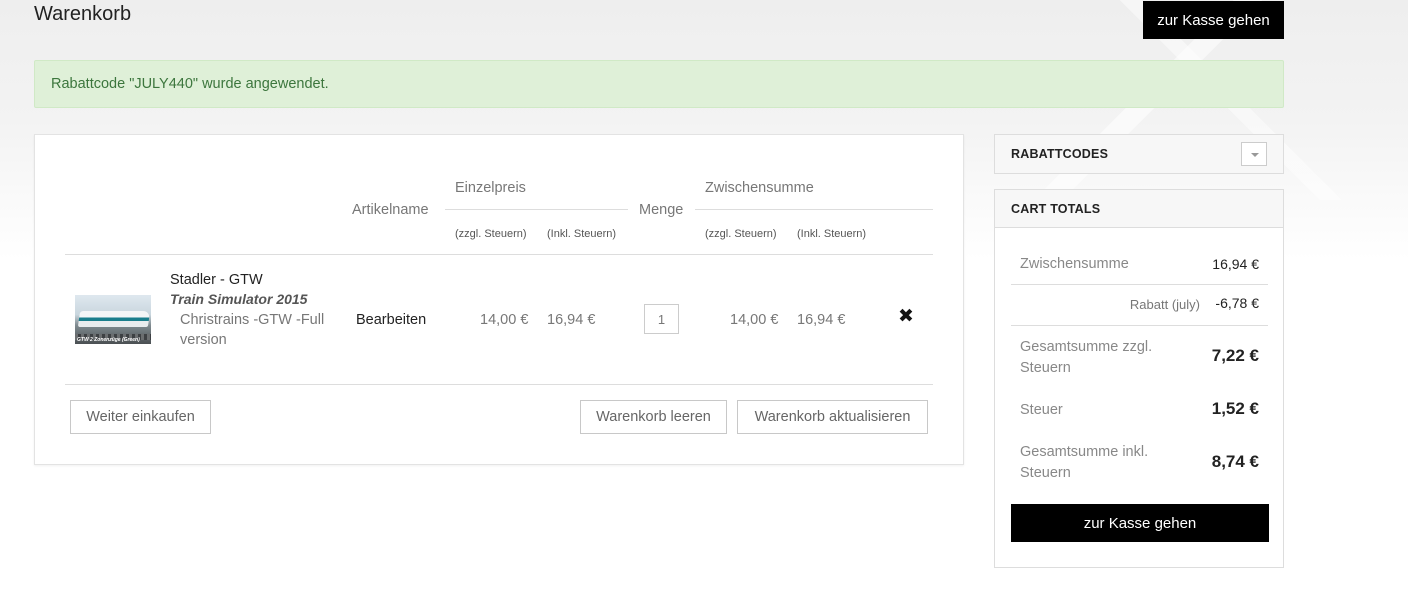 The width and height of the screenshot is (1408, 599). What do you see at coordinates (1084, 462) in the screenshot?
I see `total-incl-label: Gesamtsumme inkl. Steuern` at bounding box center [1084, 462].